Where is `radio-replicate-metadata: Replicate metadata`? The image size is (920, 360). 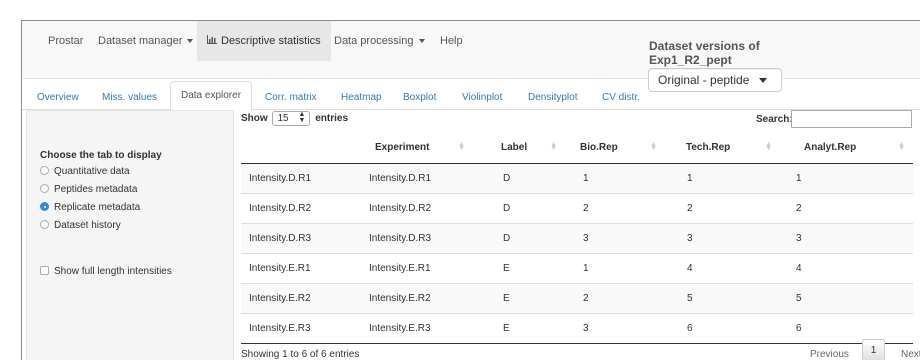
radio-replicate-metadata: Replicate metadata is located at coordinates (90, 208).